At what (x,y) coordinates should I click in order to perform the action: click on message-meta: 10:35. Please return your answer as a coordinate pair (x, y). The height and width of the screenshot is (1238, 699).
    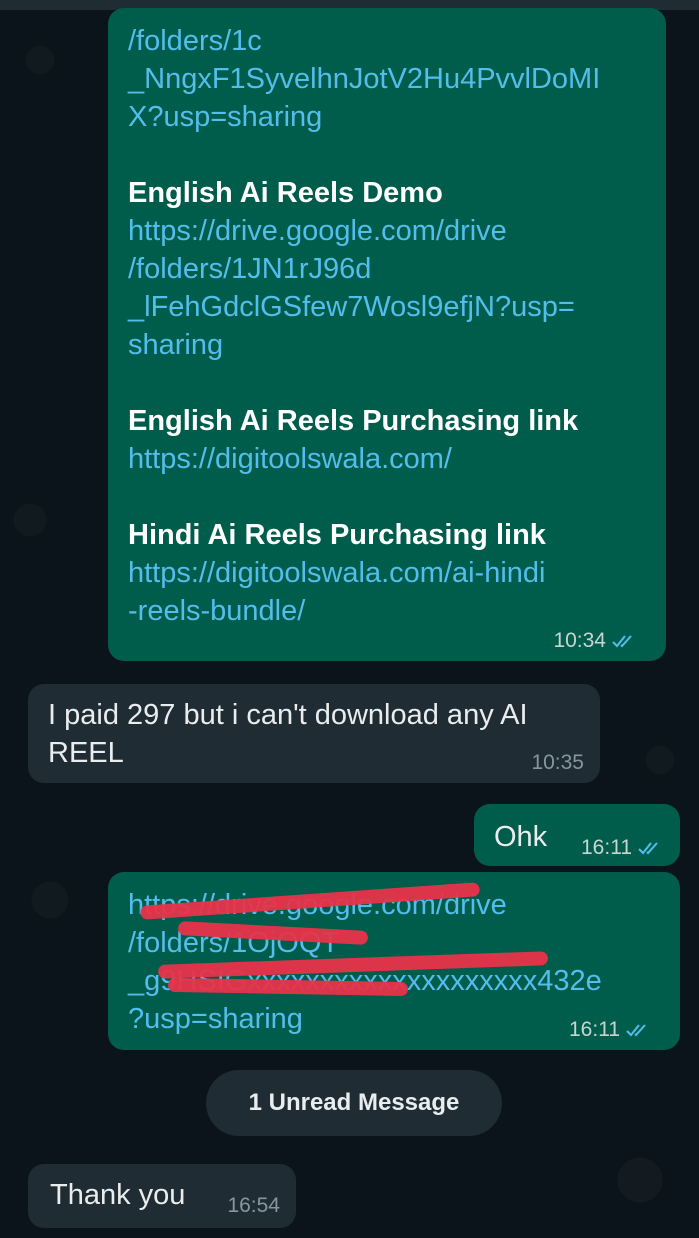
    Looking at the image, I should click on (557, 763).